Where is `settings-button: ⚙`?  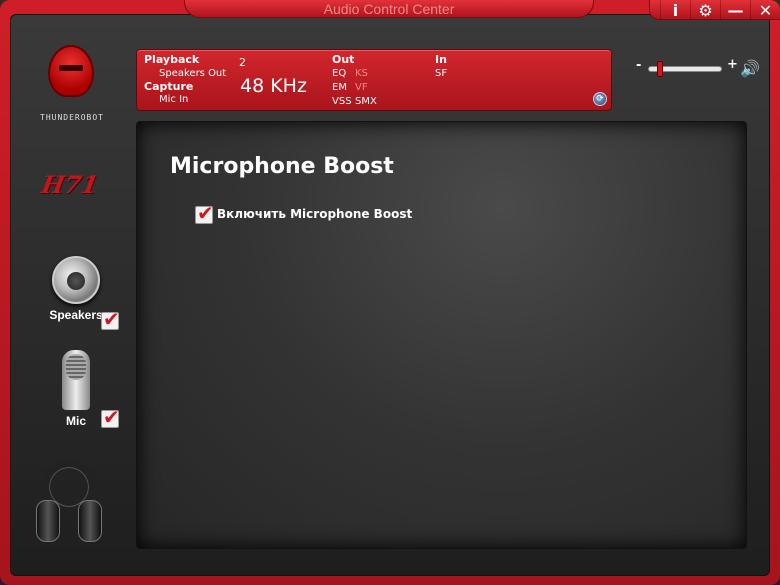
settings-button: ⚙ is located at coordinates (705, 10).